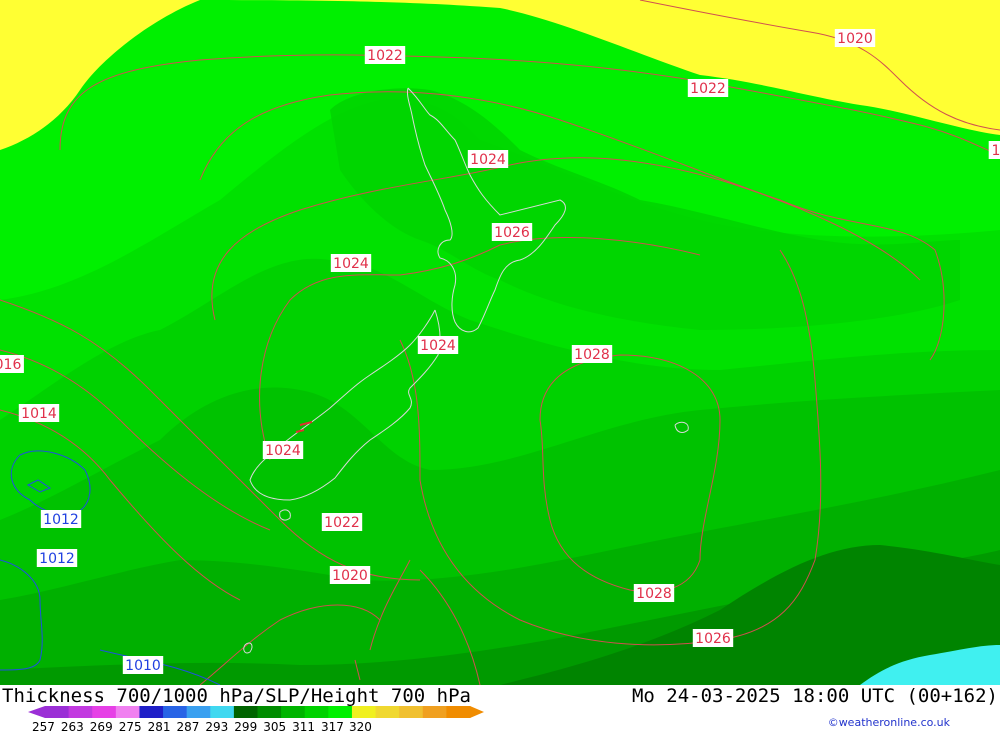 The image size is (1000, 738). I want to click on legend-tick-label: 317, so click(332, 726).